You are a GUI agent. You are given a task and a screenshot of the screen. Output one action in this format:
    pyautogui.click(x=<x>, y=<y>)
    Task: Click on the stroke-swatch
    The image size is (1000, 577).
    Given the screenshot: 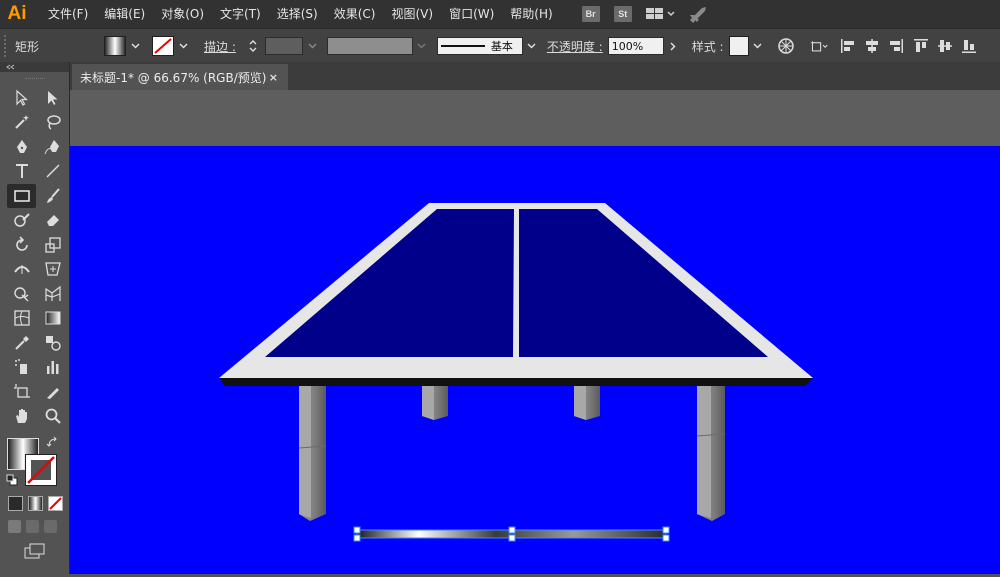 What is the action you would take?
    pyautogui.click(x=163, y=46)
    